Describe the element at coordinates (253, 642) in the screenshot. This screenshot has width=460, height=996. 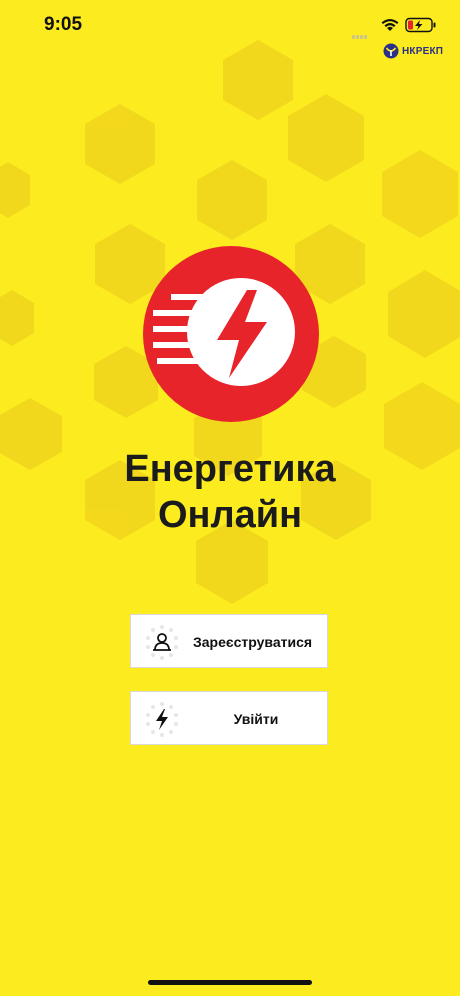
I see `register-label: Зареєструватися` at that location.